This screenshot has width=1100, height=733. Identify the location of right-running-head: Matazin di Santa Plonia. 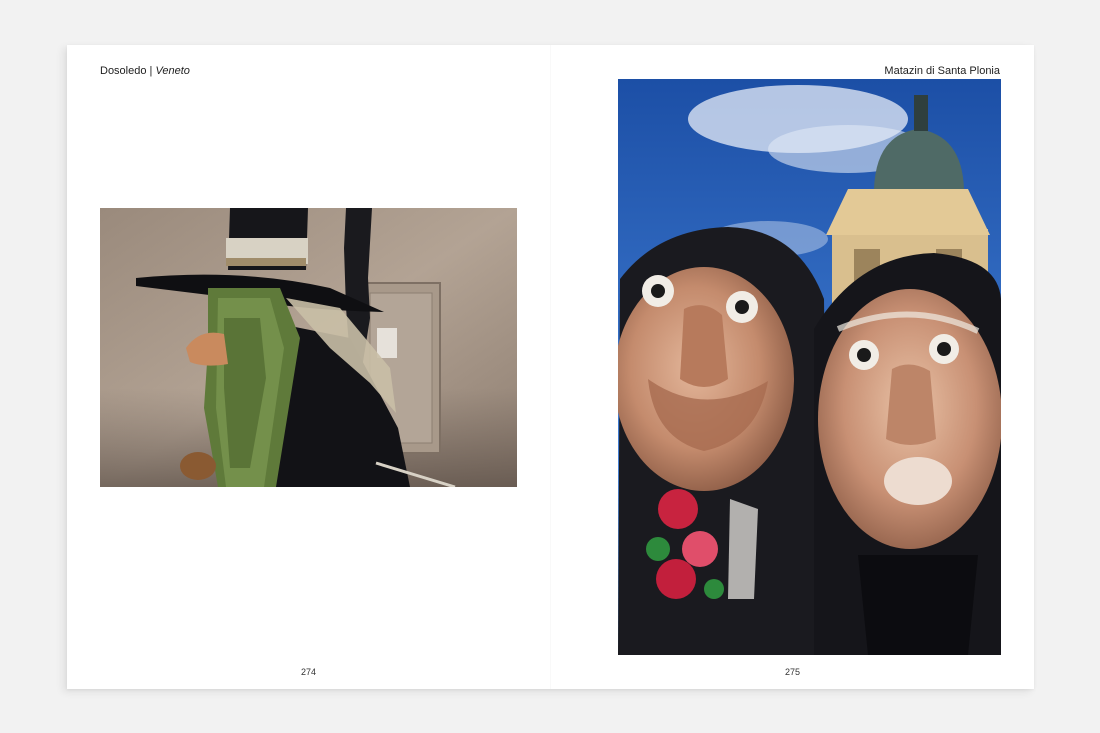
(942, 71).